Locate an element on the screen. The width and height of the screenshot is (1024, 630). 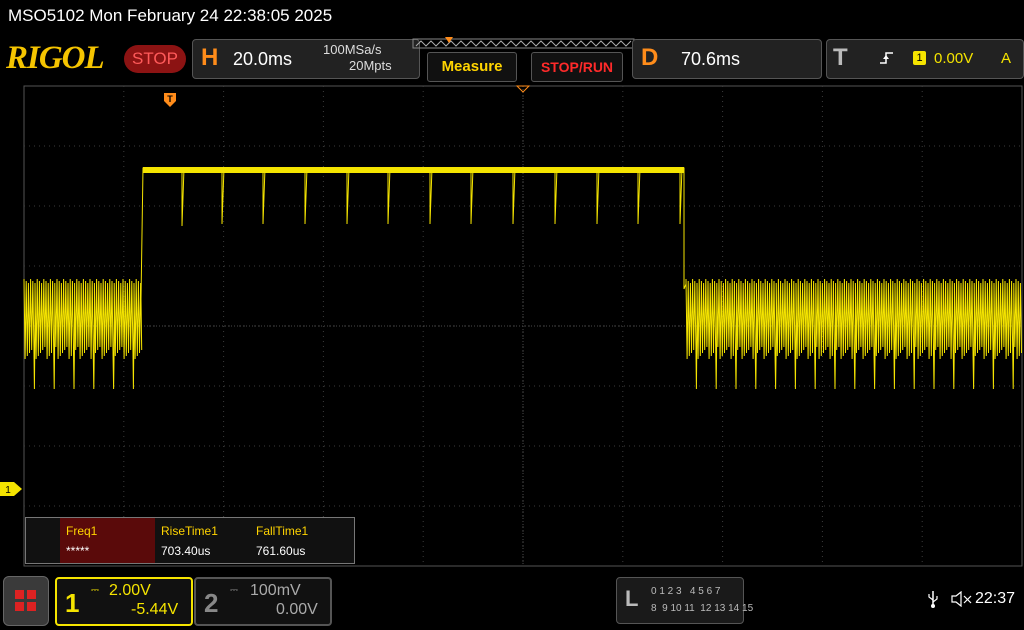
run-state-badge: STOP is located at coordinates (155, 59).